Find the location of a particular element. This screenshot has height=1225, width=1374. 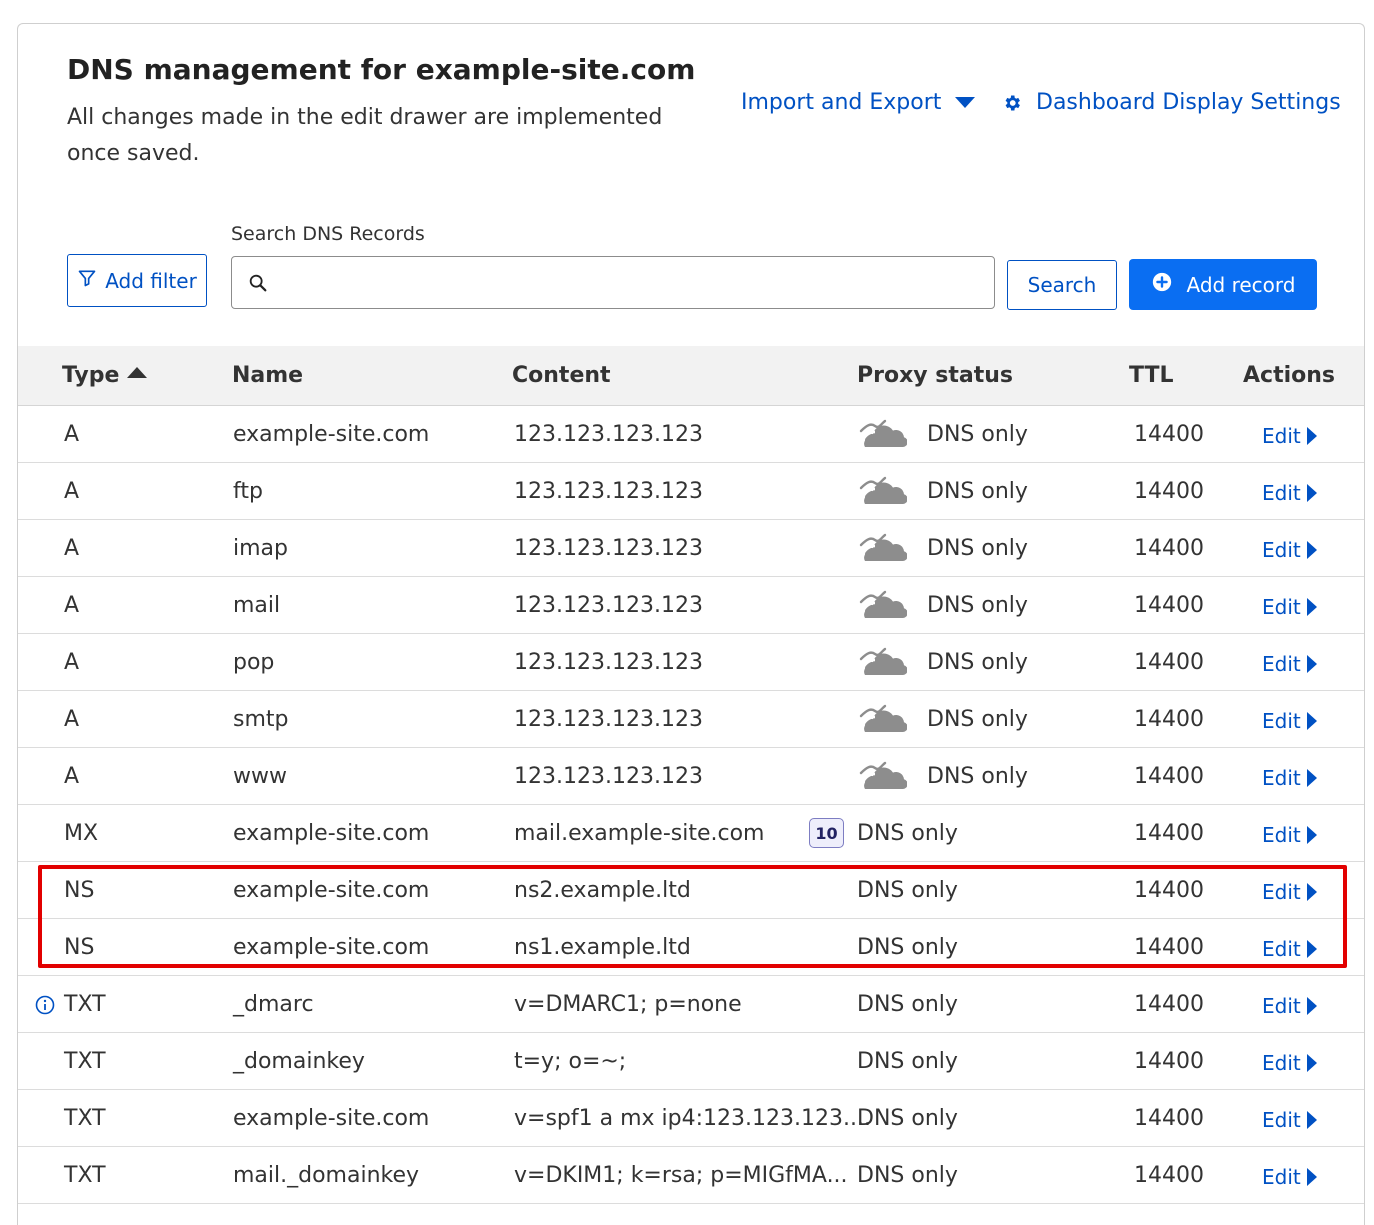

import-export-dropdown: Import and Export is located at coordinates (858, 102).